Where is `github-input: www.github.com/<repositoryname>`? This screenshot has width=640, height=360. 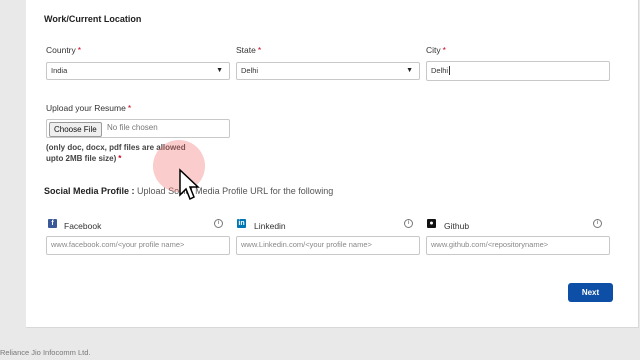
github-input: www.github.com/<repositoryname> is located at coordinates (518, 245).